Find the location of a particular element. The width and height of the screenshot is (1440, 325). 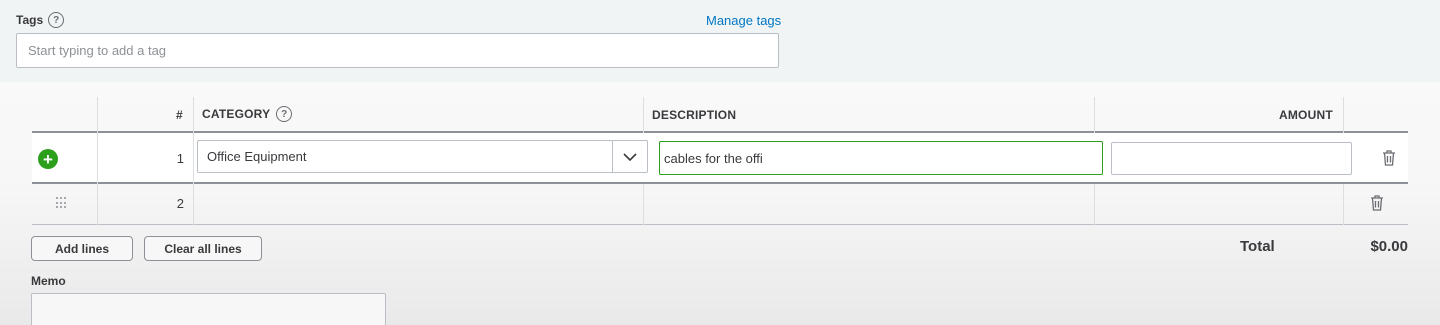

total-label: Total is located at coordinates (1257, 246).